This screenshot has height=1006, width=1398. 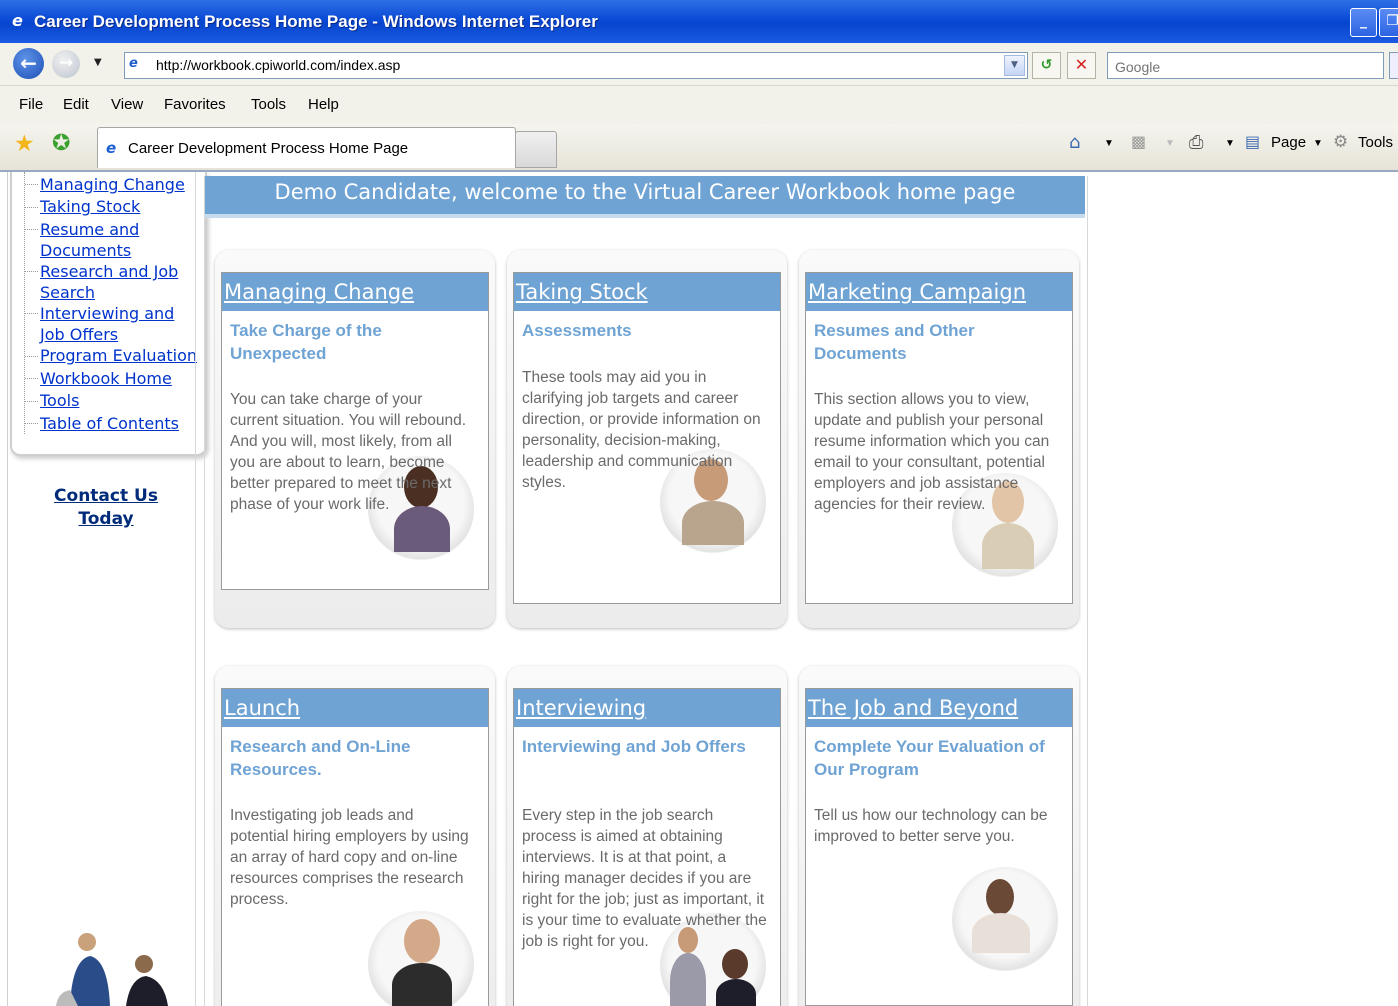 I want to click on card-title-link: Interviewing, so click(x=581, y=708).